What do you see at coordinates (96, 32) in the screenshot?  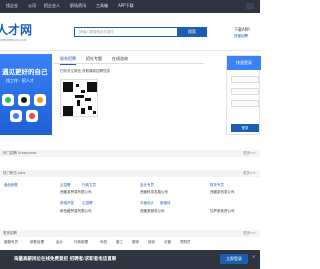 I see `search-placeholder: 请输入要搜索的关键字` at bounding box center [96, 32].